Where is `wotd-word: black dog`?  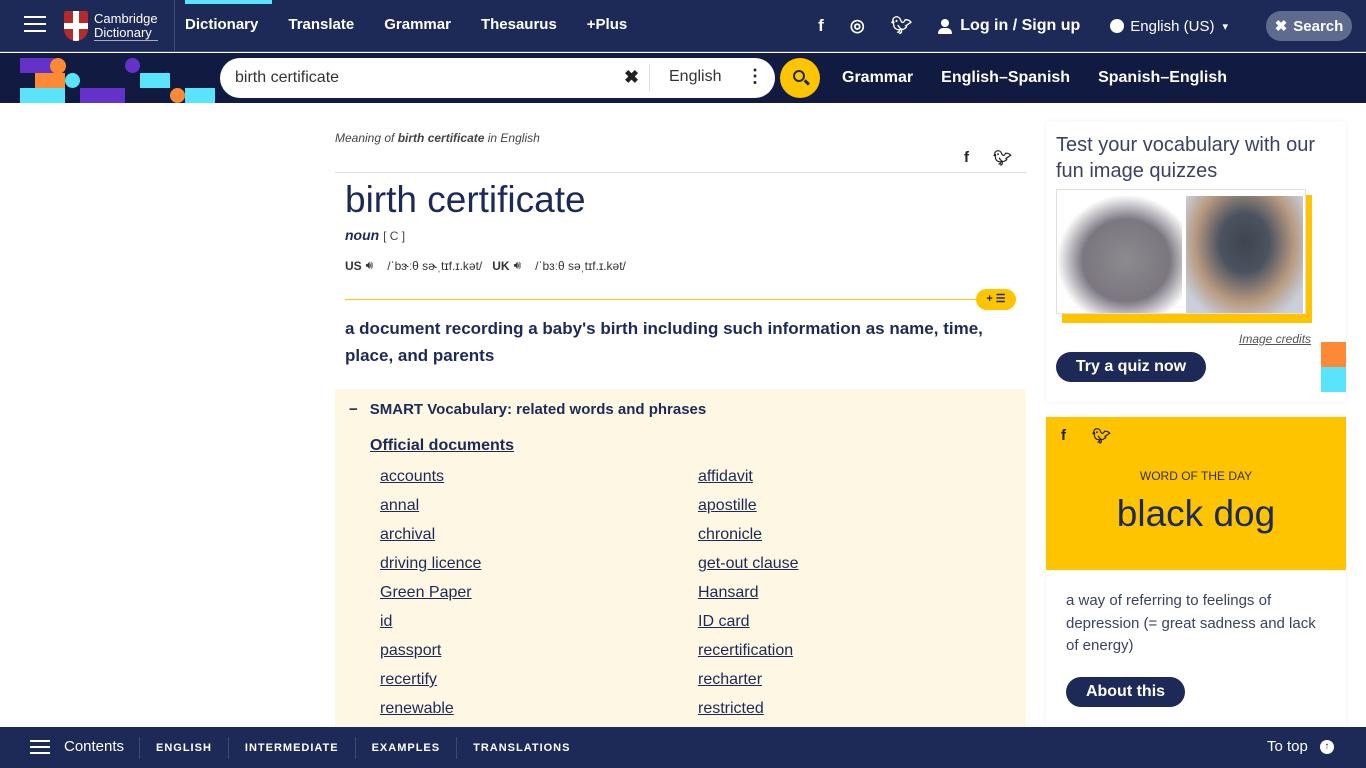
wotd-word: black dog is located at coordinates (1196, 514).